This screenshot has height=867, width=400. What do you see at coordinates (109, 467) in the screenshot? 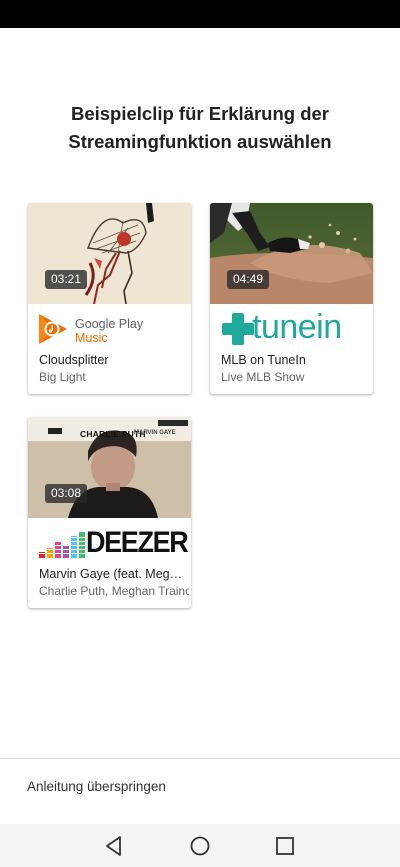
I see `clip-thumbnail: CHARLIE PUTH MARVIN GAYE 03:08` at bounding box center [109, 467].